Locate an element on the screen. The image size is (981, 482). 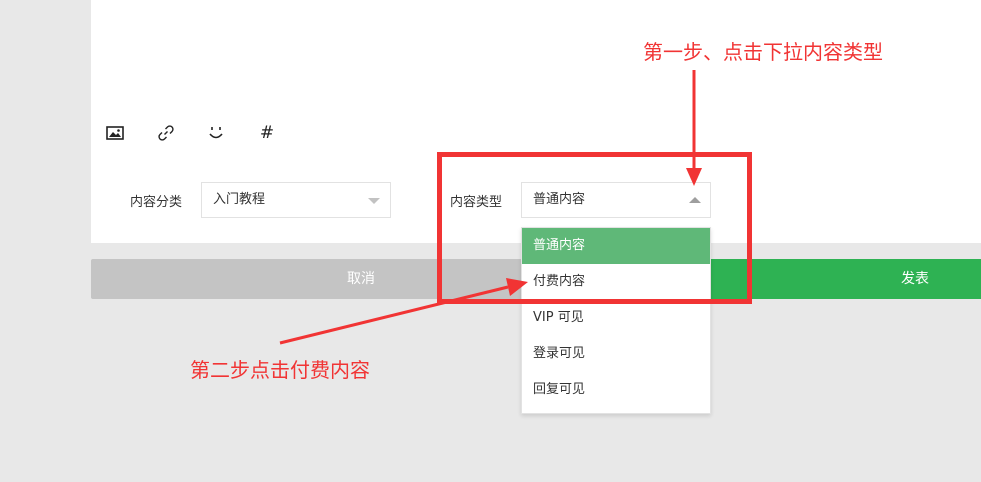
annotation-arrowhead-step1 is located at coordinates (694, 177).